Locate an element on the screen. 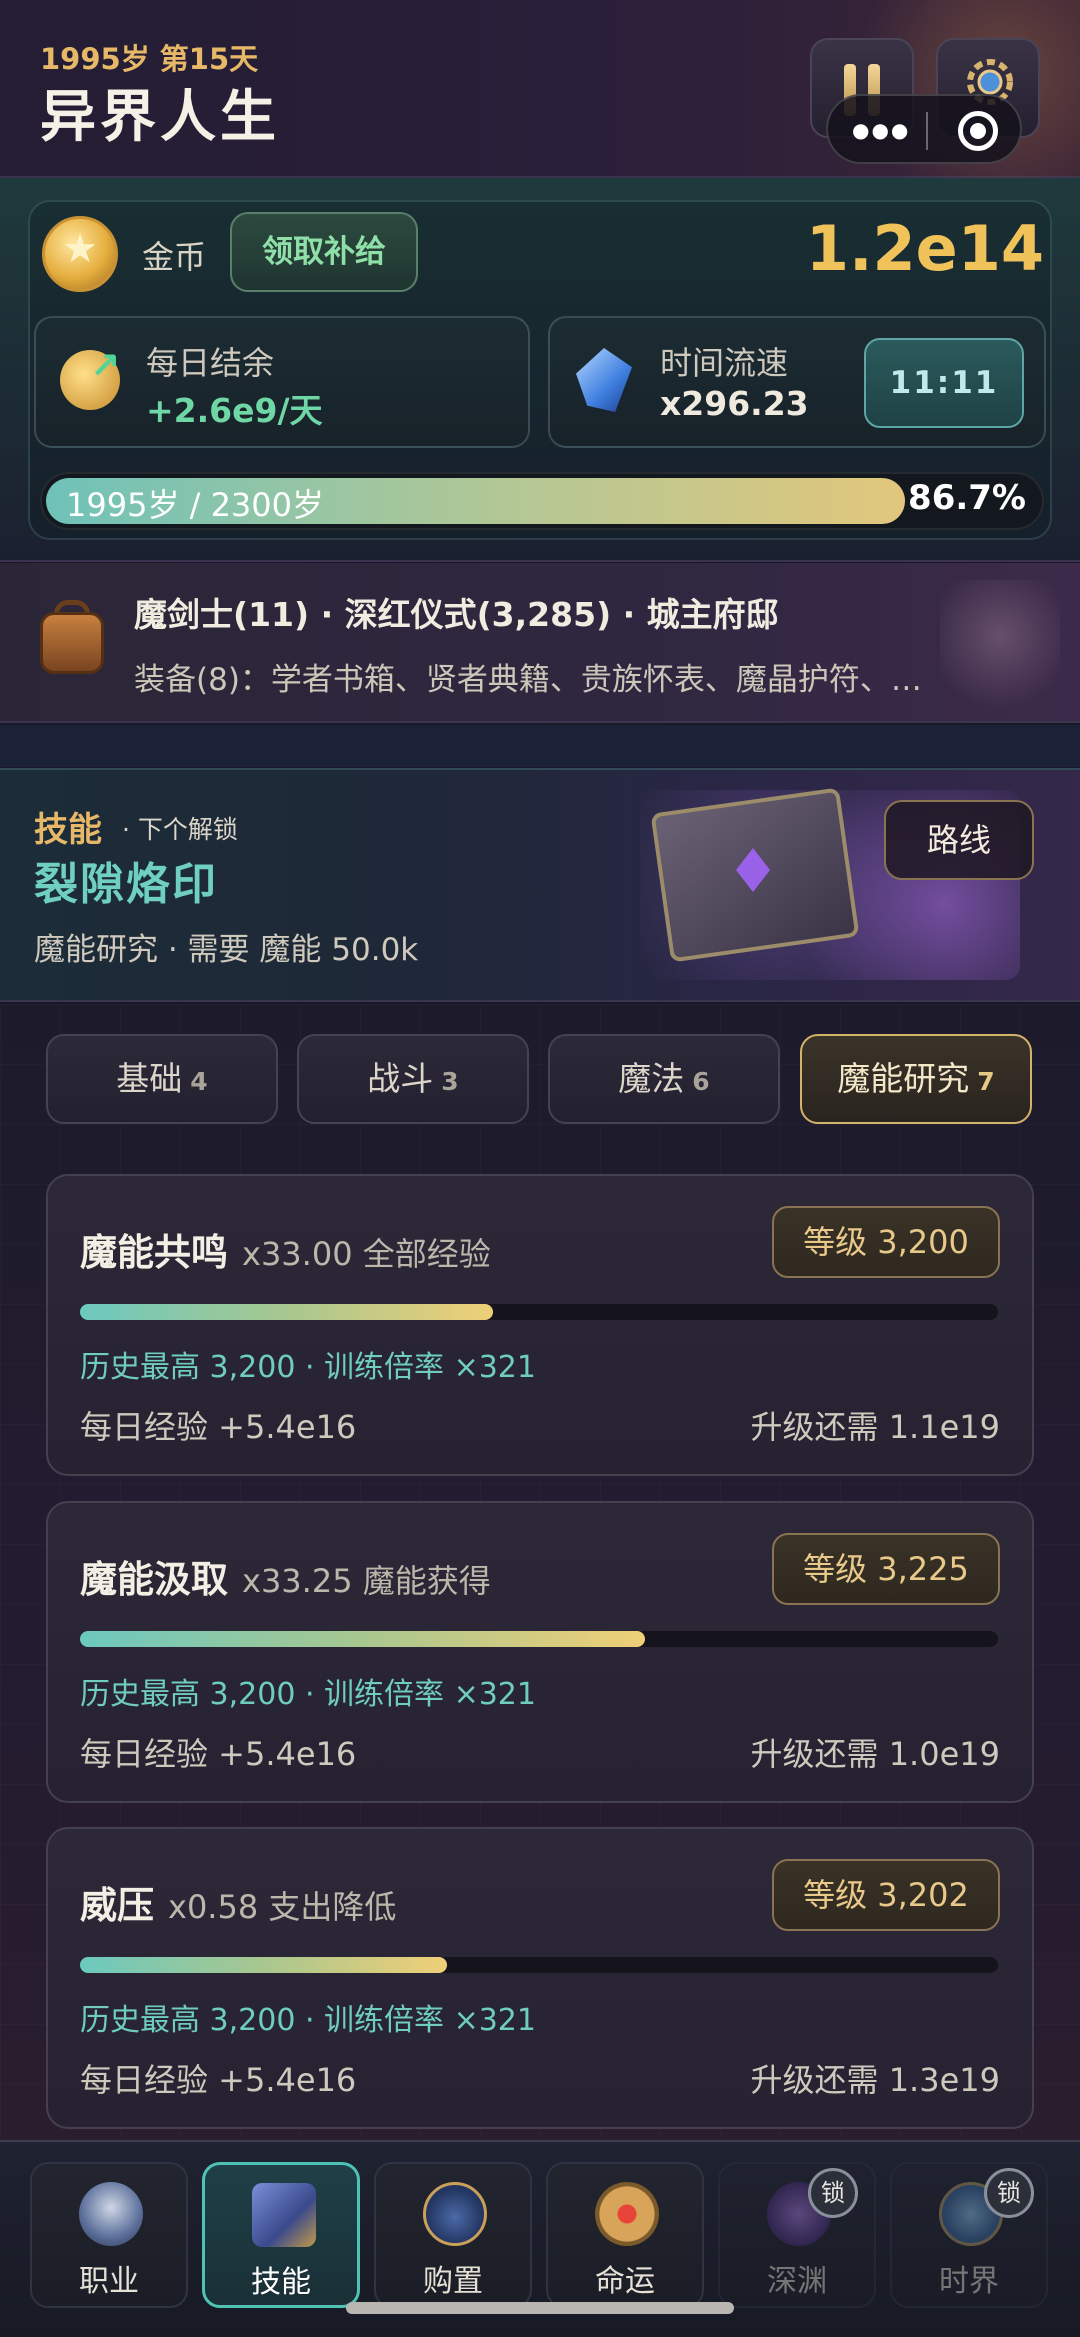 This screenshot has height=2337, width=1080. spellbook-icon is located at coordinates (284, 2215).